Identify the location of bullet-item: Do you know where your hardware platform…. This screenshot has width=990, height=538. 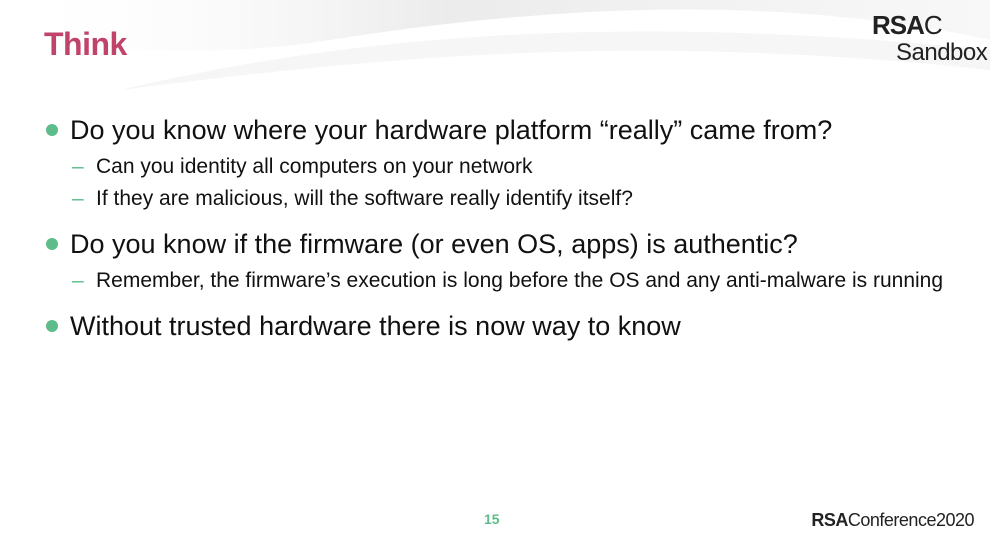
(506, 130).